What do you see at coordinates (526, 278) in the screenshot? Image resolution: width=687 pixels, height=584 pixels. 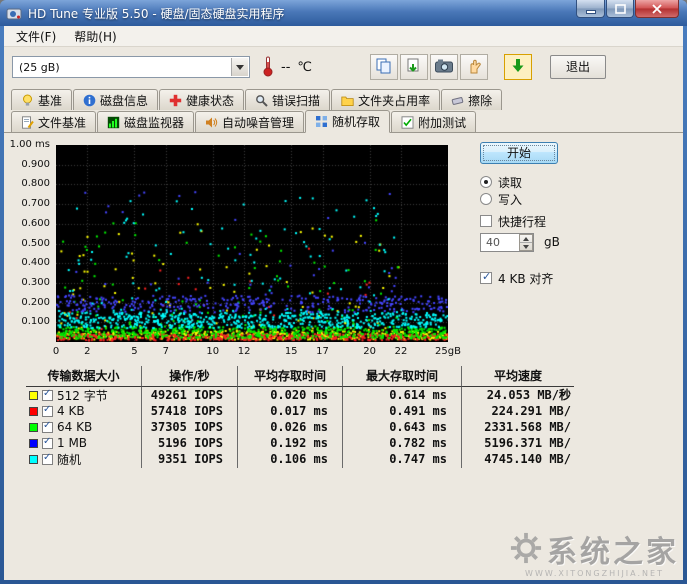 I see `align-label: 4 KB 对齐` at bounding box center [526, 278].